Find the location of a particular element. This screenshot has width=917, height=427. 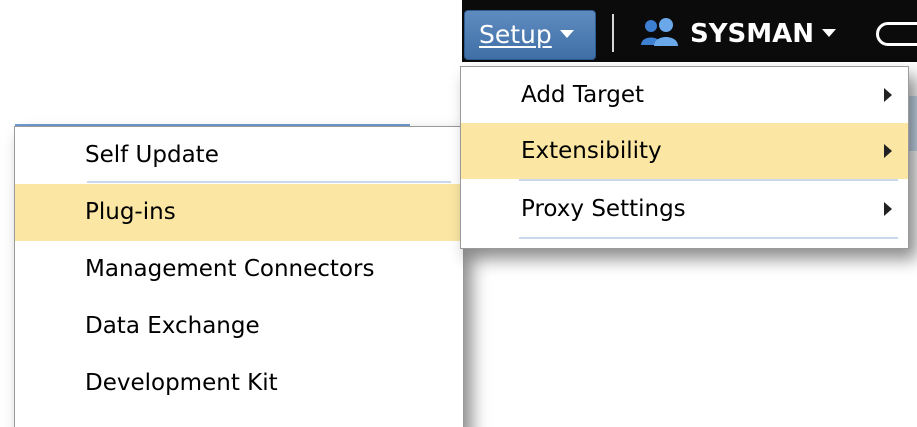

menu-item-label: Data Exchange is located at coordinates (172, 326).